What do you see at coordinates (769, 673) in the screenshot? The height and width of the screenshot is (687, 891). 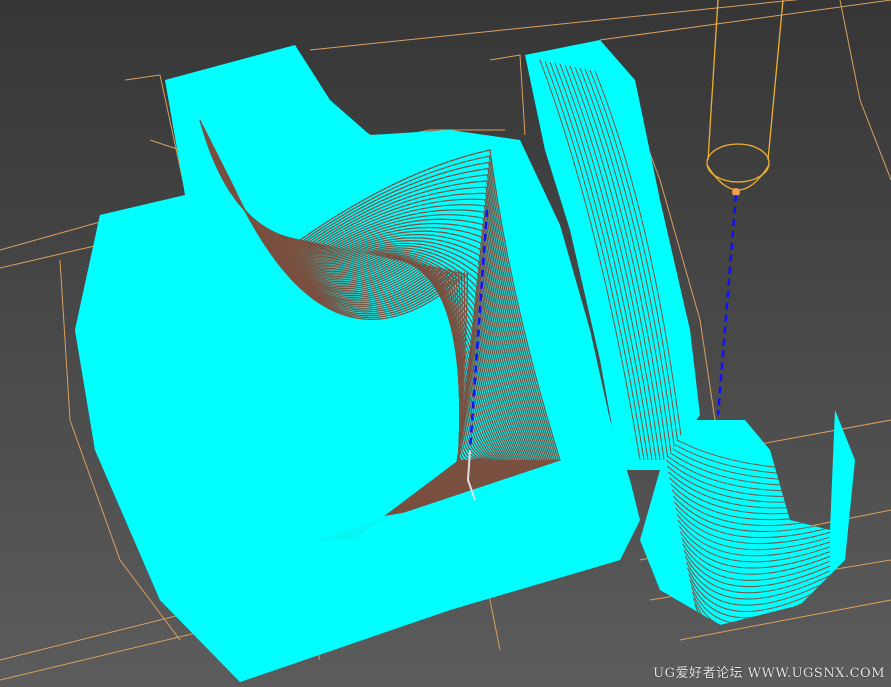 I see `forum-watermark: UG爱好者论坛 WWW.UGSNX.COM` at bounding box center [769, 673].